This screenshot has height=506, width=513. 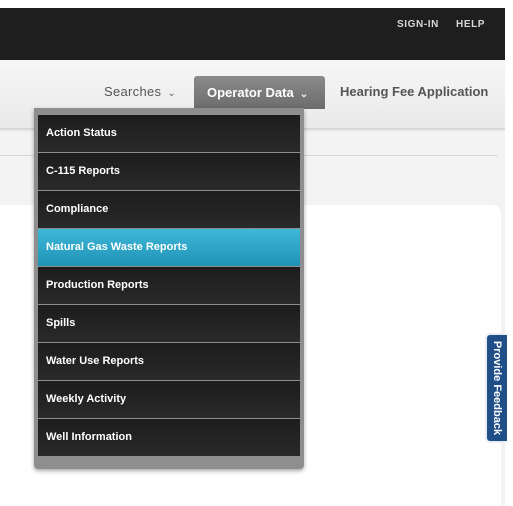 I want to click on dropdown-item: C-115 Reports, so click(x=169, y=171).